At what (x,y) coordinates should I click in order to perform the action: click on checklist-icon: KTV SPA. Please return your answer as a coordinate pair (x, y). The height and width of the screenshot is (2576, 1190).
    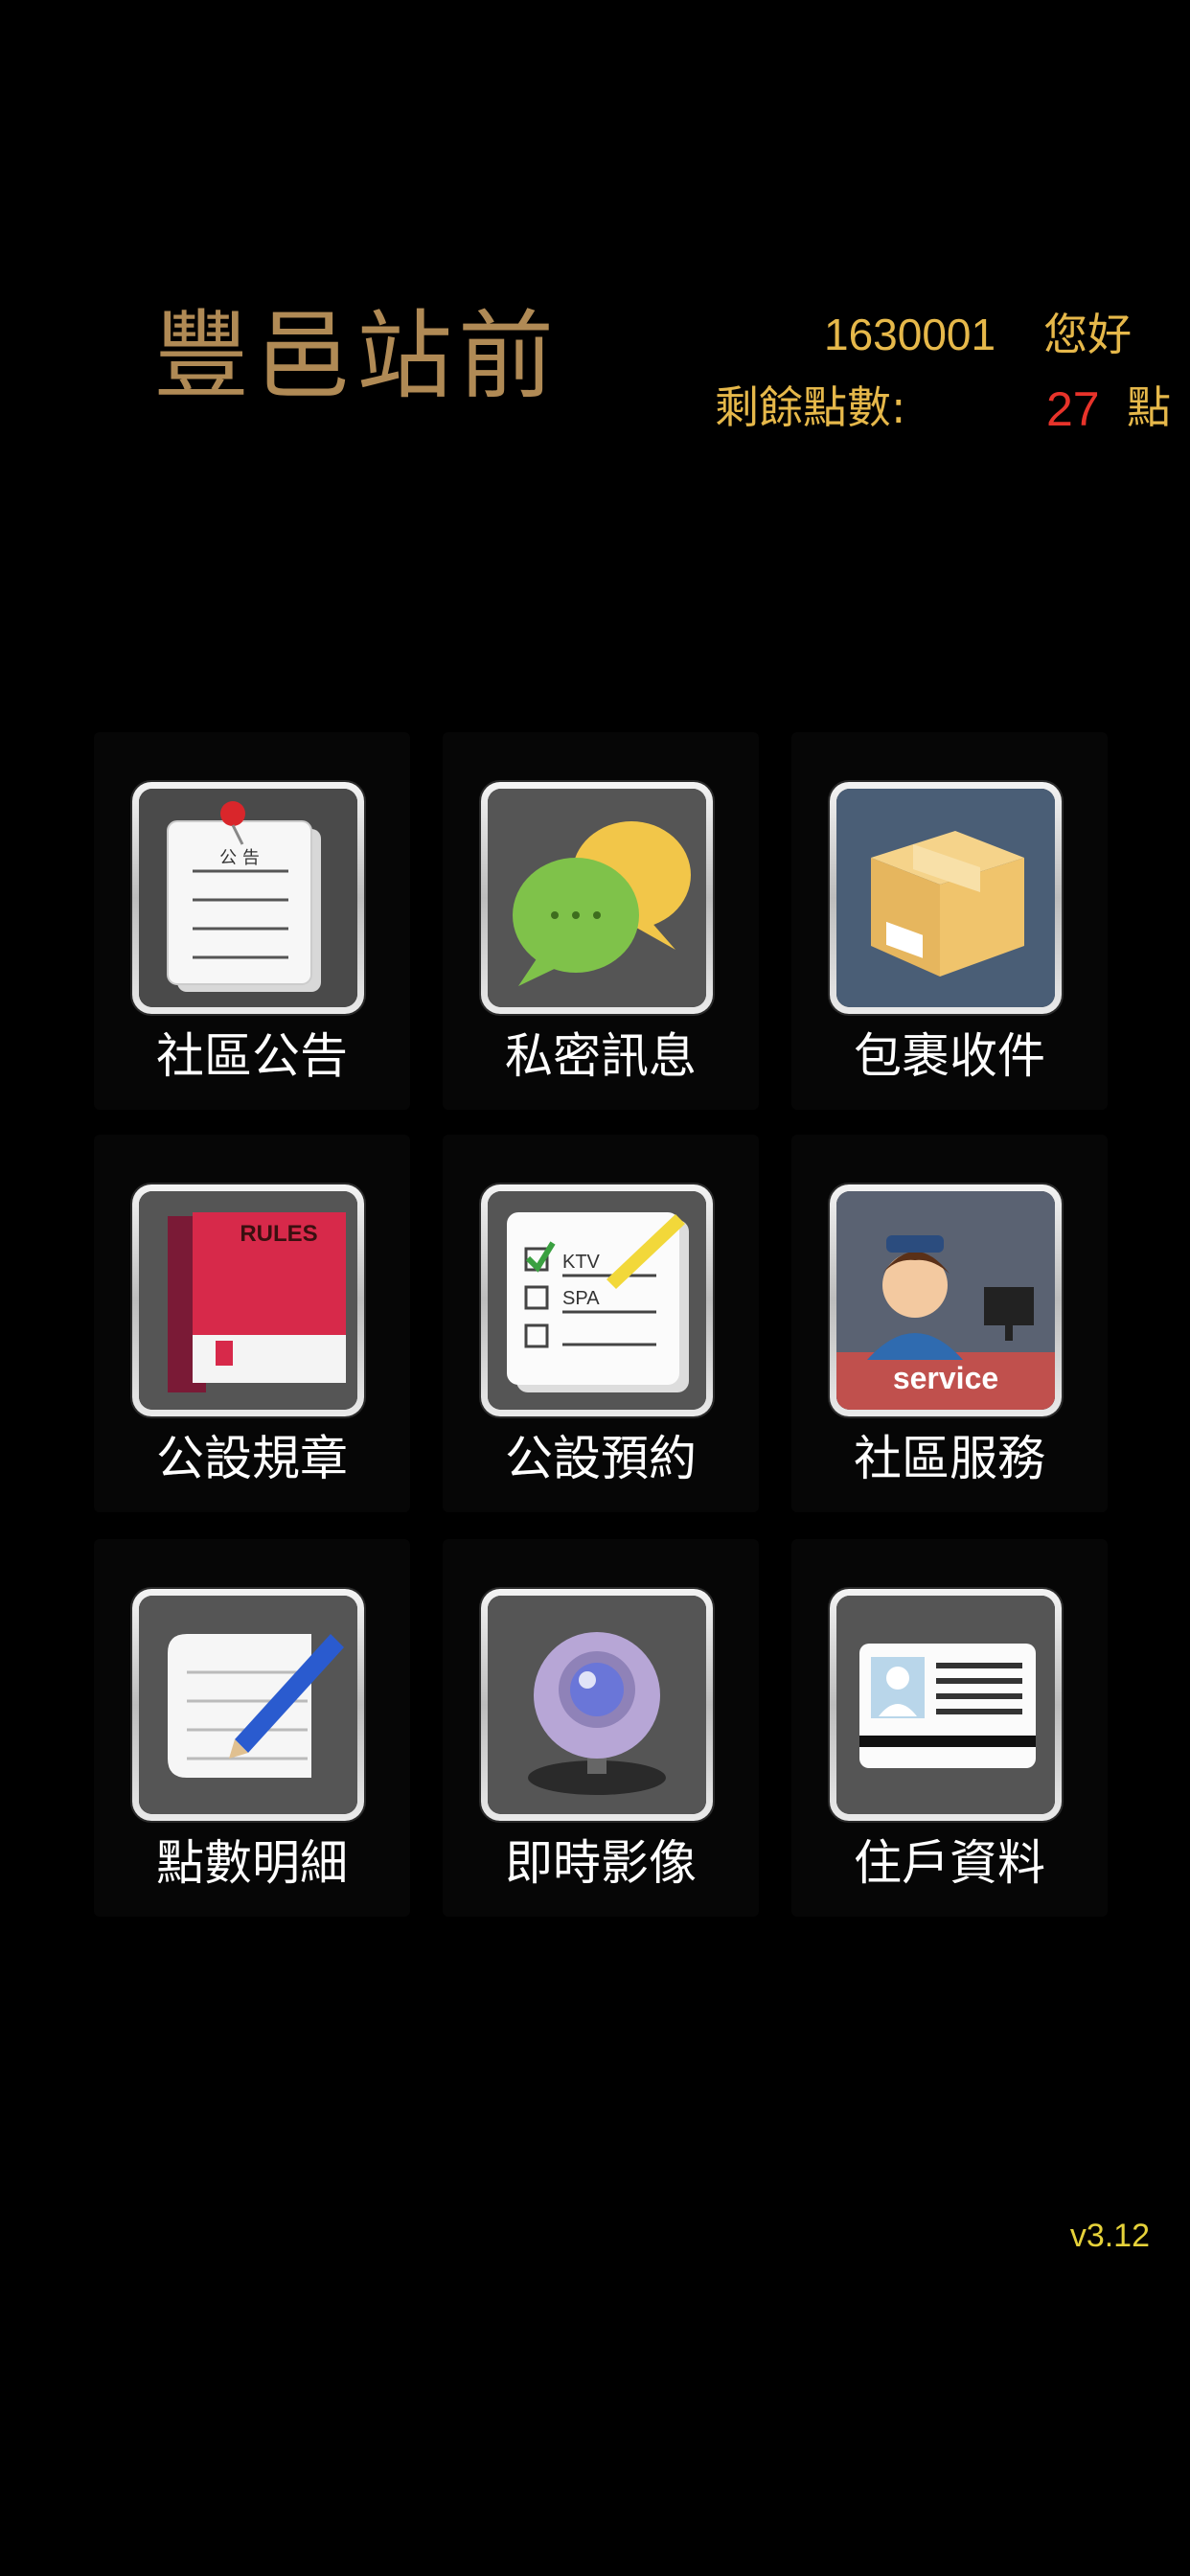
    Looking at the image, I should click on (597, 1300).